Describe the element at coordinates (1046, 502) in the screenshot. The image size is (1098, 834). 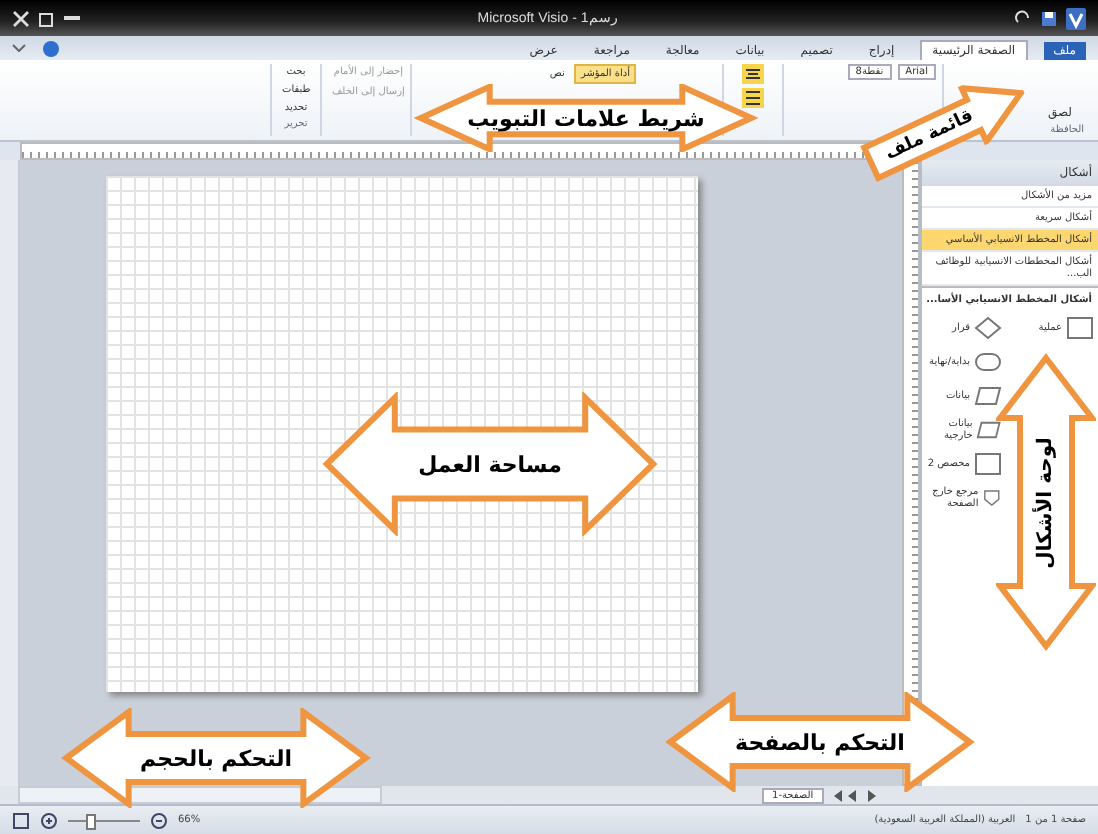
I see `callout-label: لوحة الأشكال` at that location.